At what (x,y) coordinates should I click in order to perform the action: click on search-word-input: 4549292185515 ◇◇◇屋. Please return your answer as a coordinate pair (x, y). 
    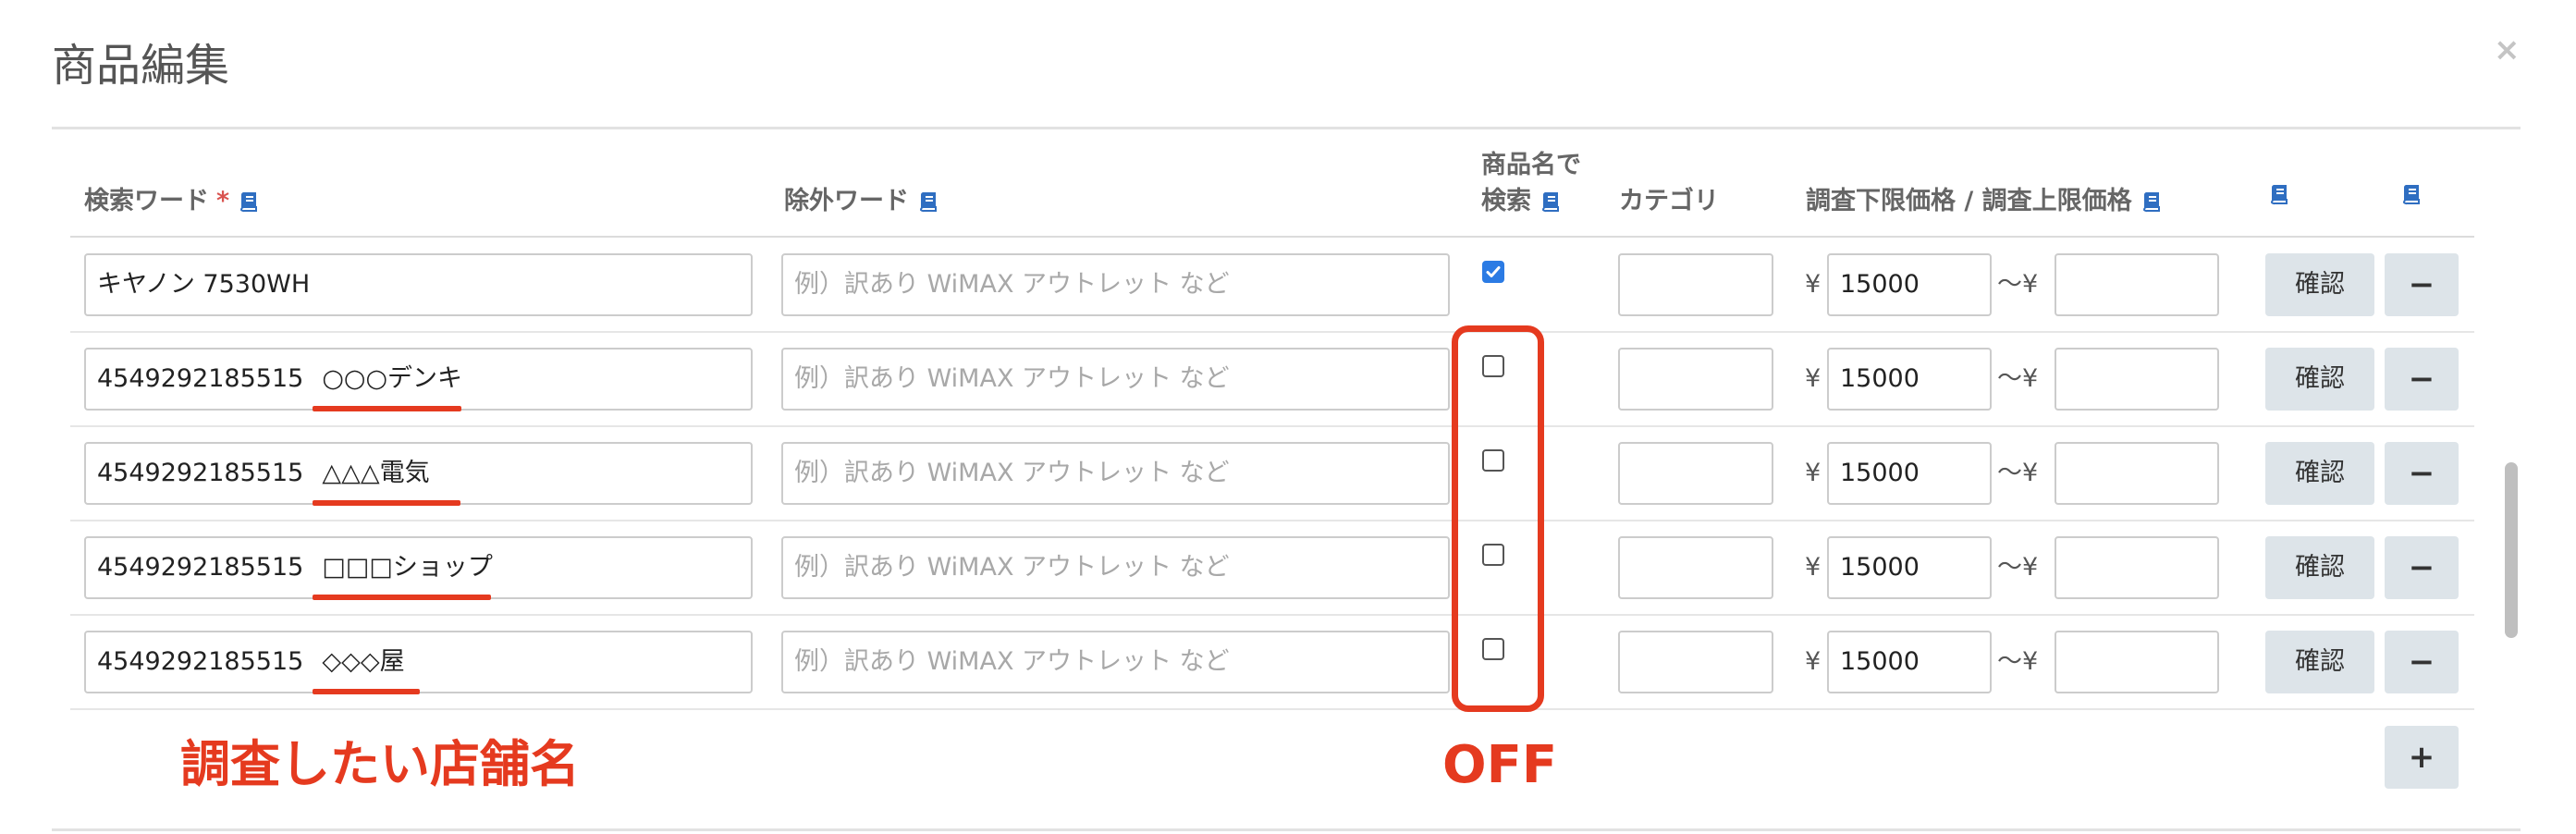
    Looking at the image, I should click on (419, 662).